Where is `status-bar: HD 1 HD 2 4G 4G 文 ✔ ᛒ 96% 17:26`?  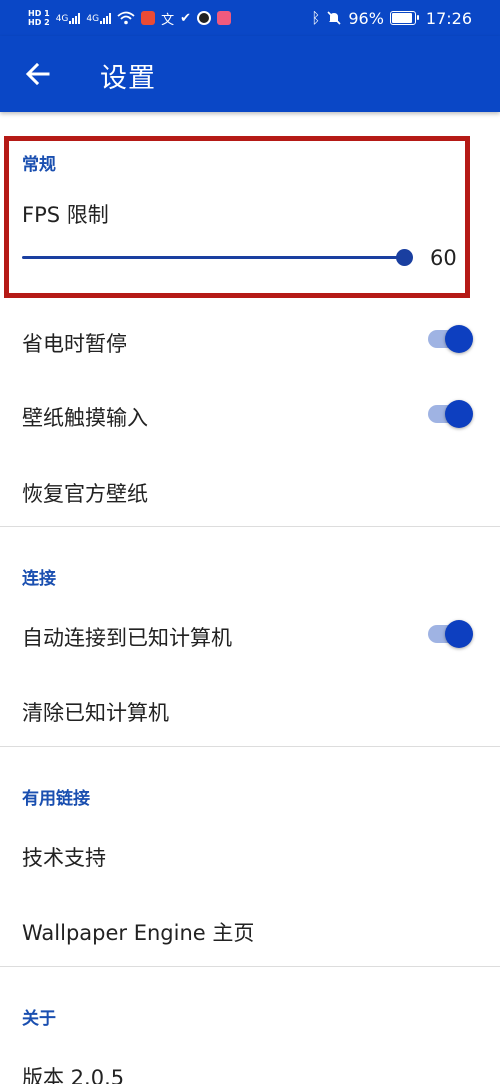 status-bar: HD 1 HD 2 4G 4G 文 ✔ ᛒ 96% 17:26 is located at coordinates (250, 18).